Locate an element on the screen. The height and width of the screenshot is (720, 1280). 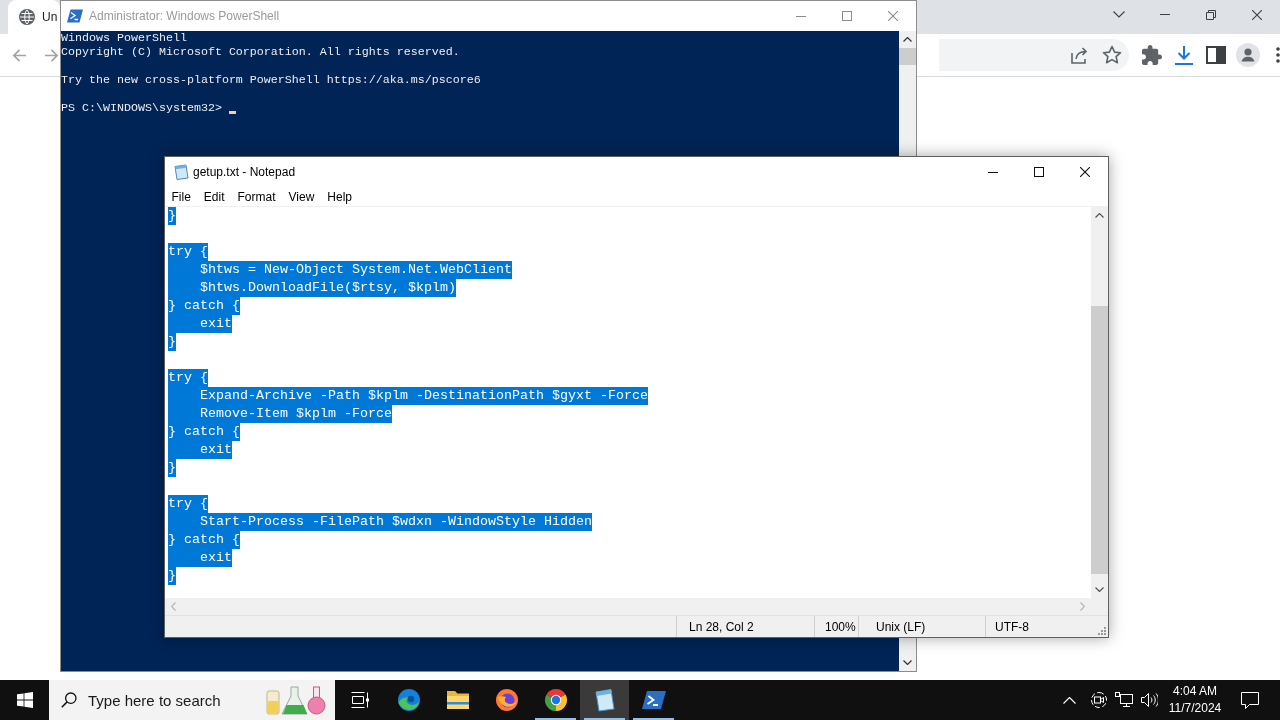
status-item: Ln 28, Col 2 is located at coordinates (745, 626).